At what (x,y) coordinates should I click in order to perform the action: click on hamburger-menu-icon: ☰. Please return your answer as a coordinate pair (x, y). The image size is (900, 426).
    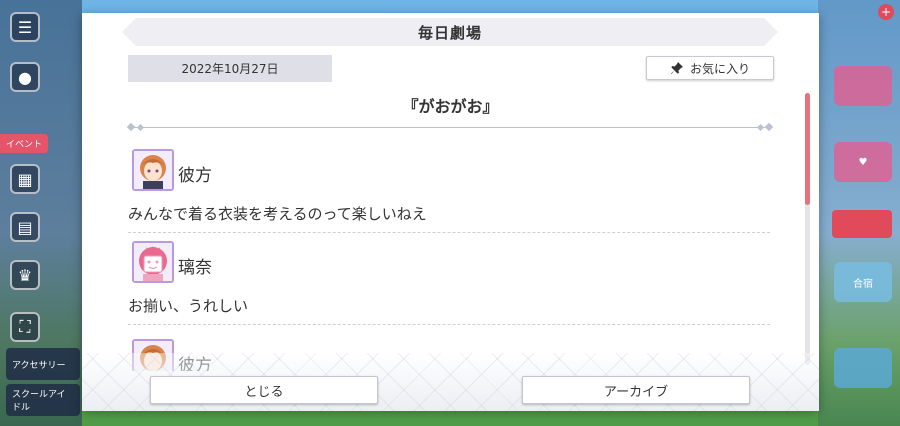
    Looking at the image, I should click on (25, 27).